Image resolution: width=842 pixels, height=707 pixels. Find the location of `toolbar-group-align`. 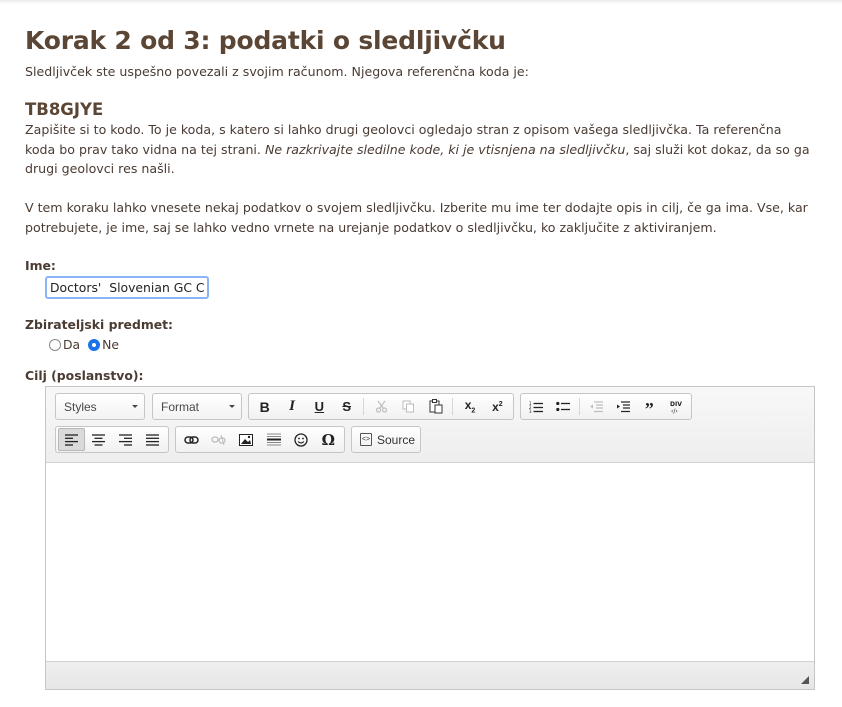

toolbar-group-align is located at coordinates (112, 439).